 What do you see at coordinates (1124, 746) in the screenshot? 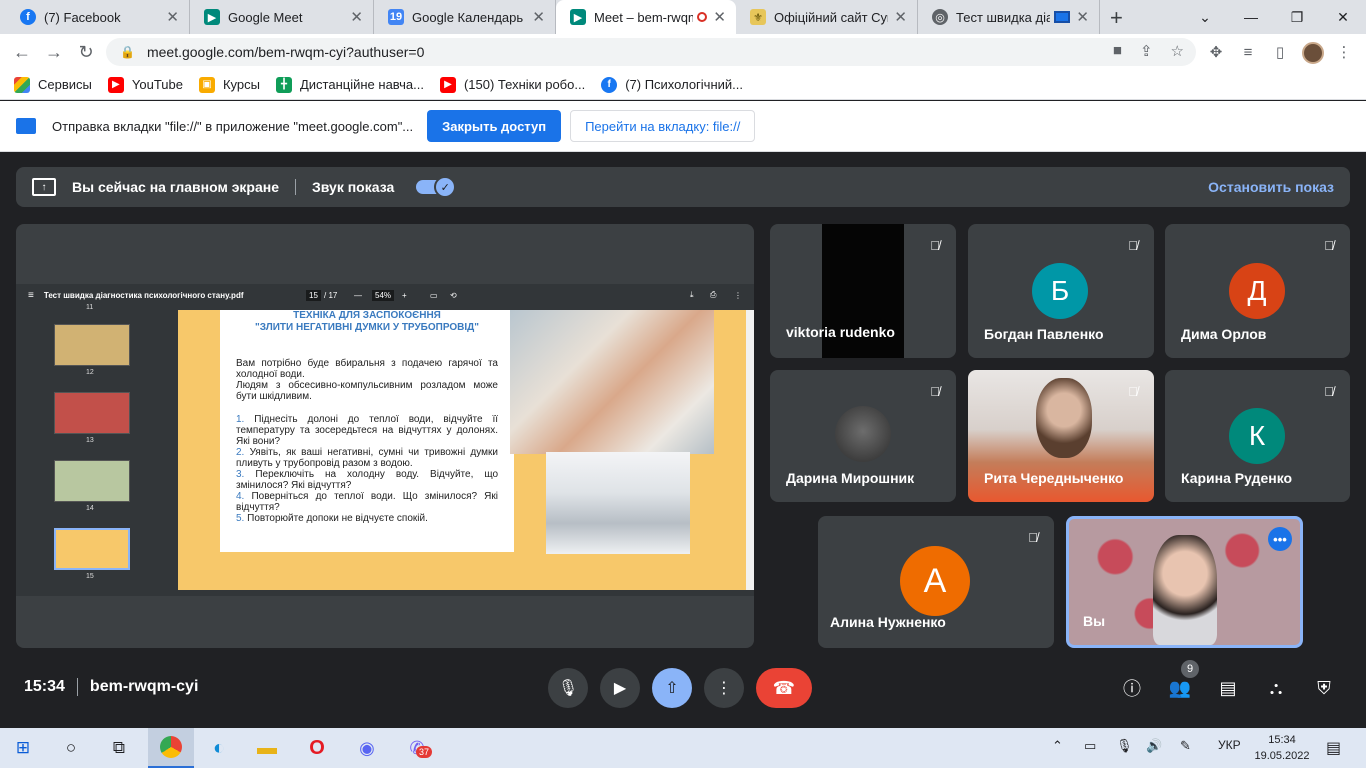
I see `microphone-tray-icon: 🎙` at bounding box center [1124, 746].